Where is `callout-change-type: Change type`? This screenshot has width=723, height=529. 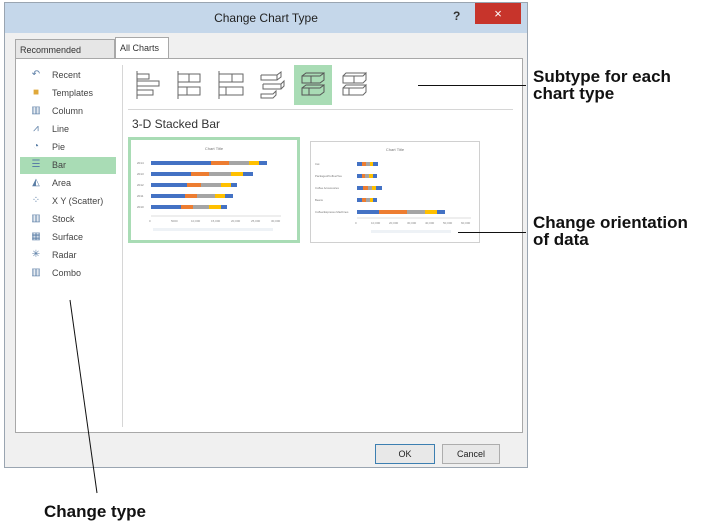
callout-change-type: Change type is located at coordinates (95, 511).